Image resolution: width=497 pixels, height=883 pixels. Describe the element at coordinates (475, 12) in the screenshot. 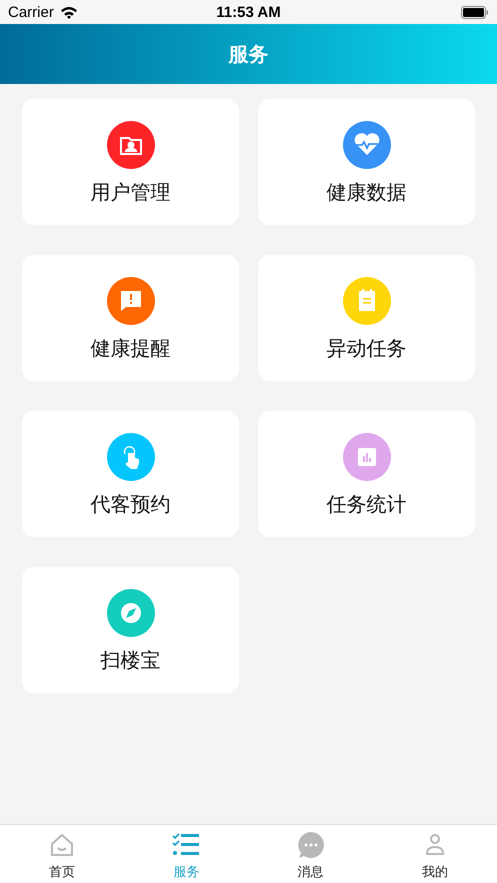

I see `battery-icon` at that location.